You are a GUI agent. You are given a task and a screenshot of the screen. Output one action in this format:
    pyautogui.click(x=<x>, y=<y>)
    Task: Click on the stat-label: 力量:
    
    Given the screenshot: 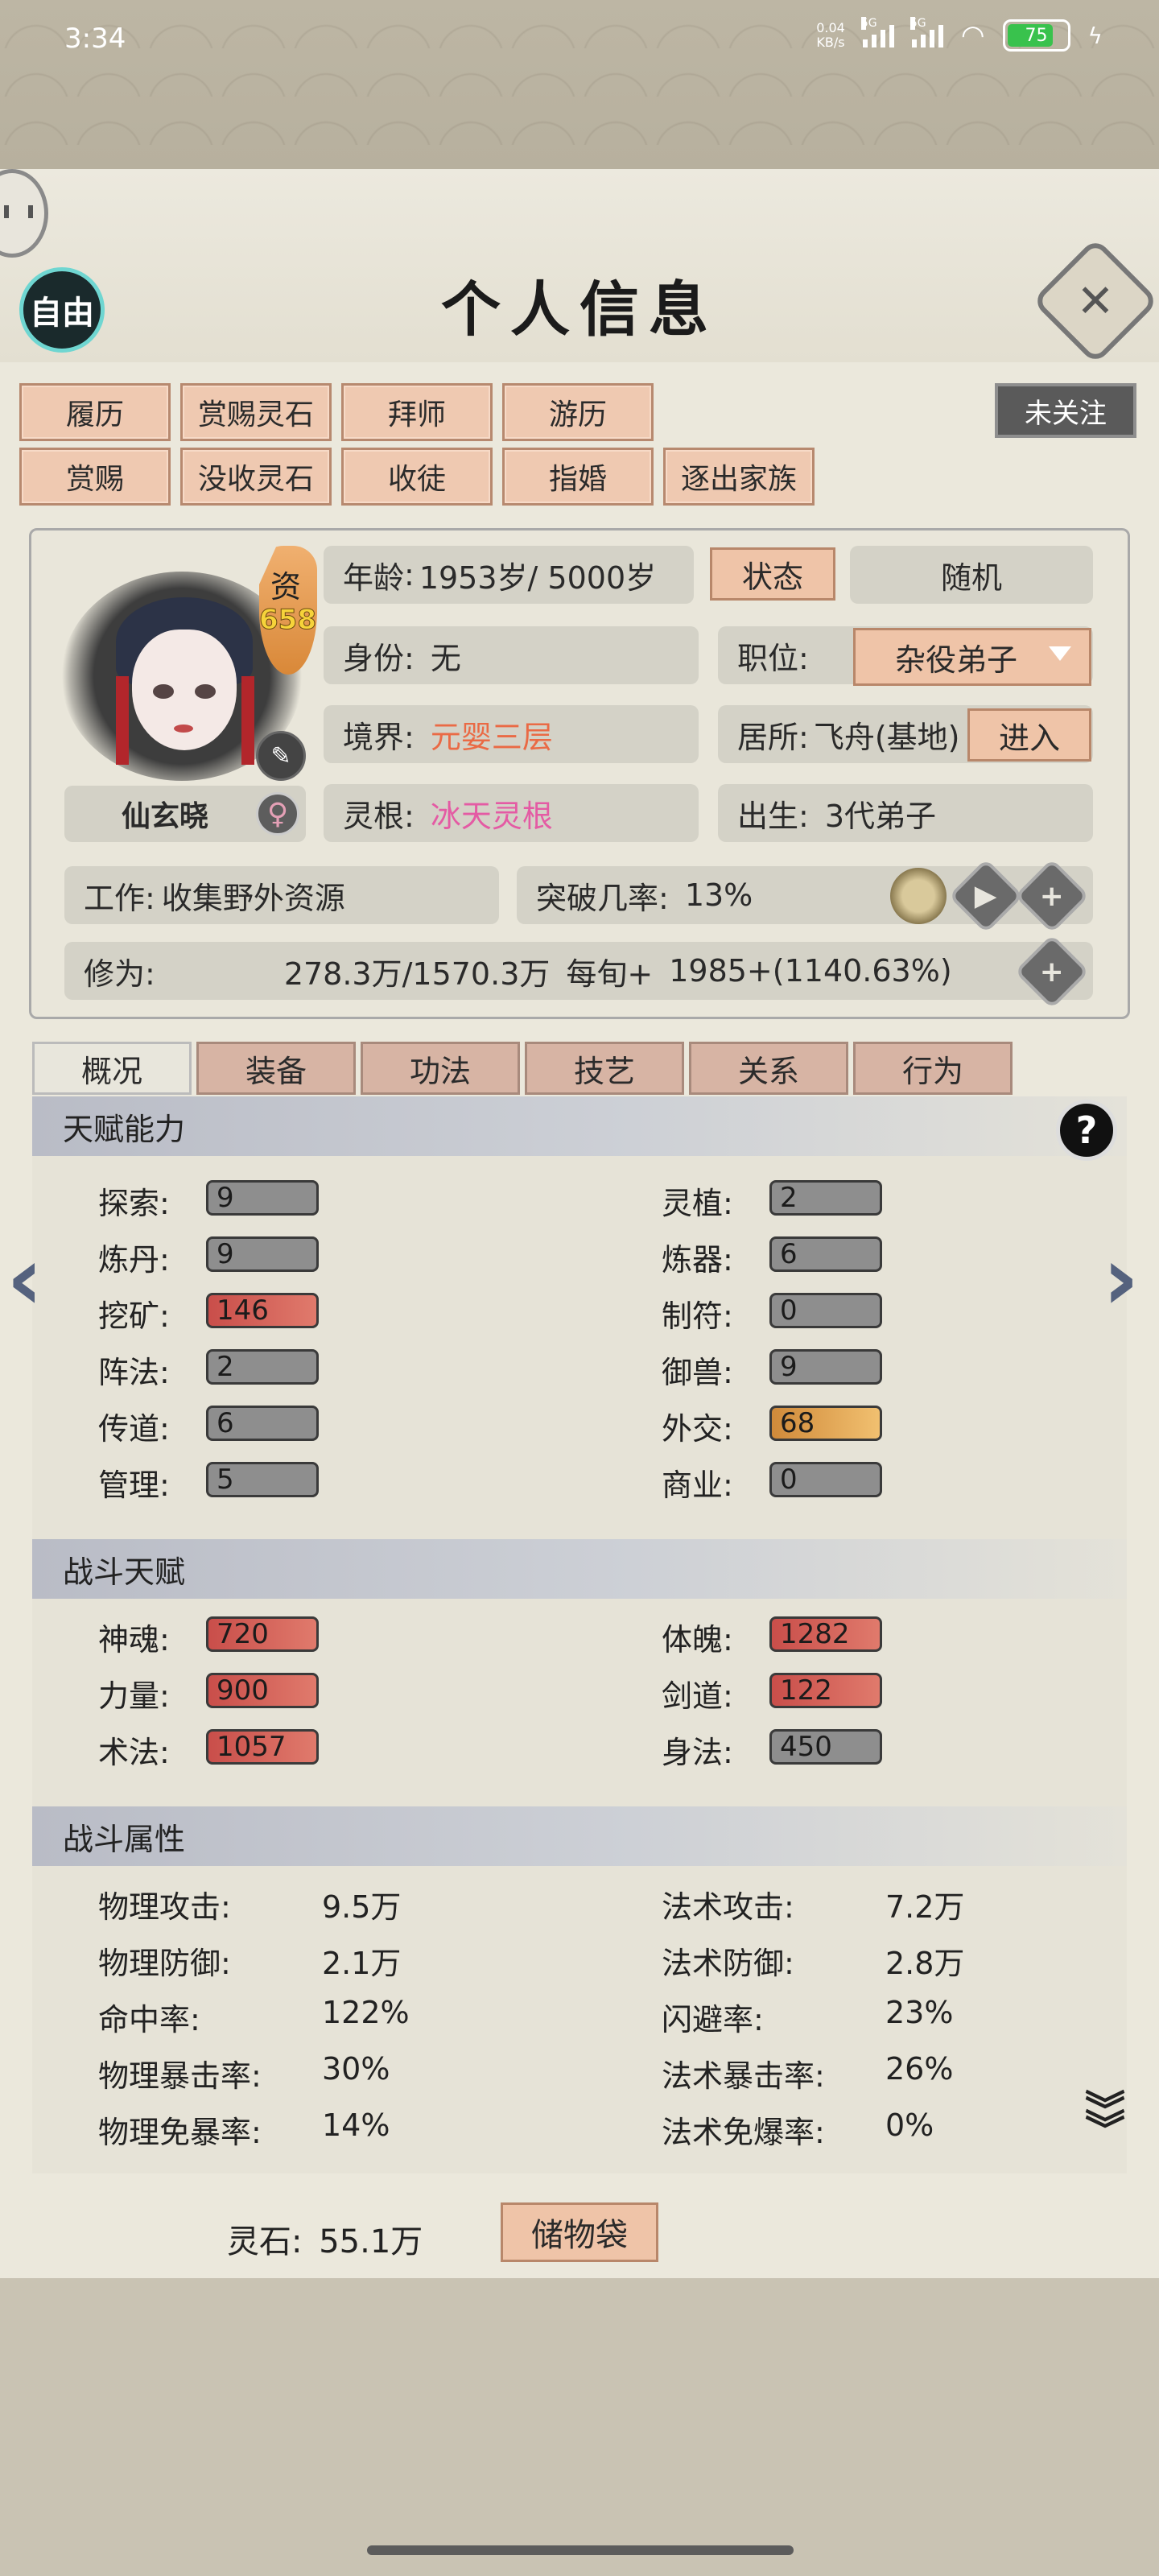 What is the action you would take?
    pyautogui.click(x=134, y=1696)
    